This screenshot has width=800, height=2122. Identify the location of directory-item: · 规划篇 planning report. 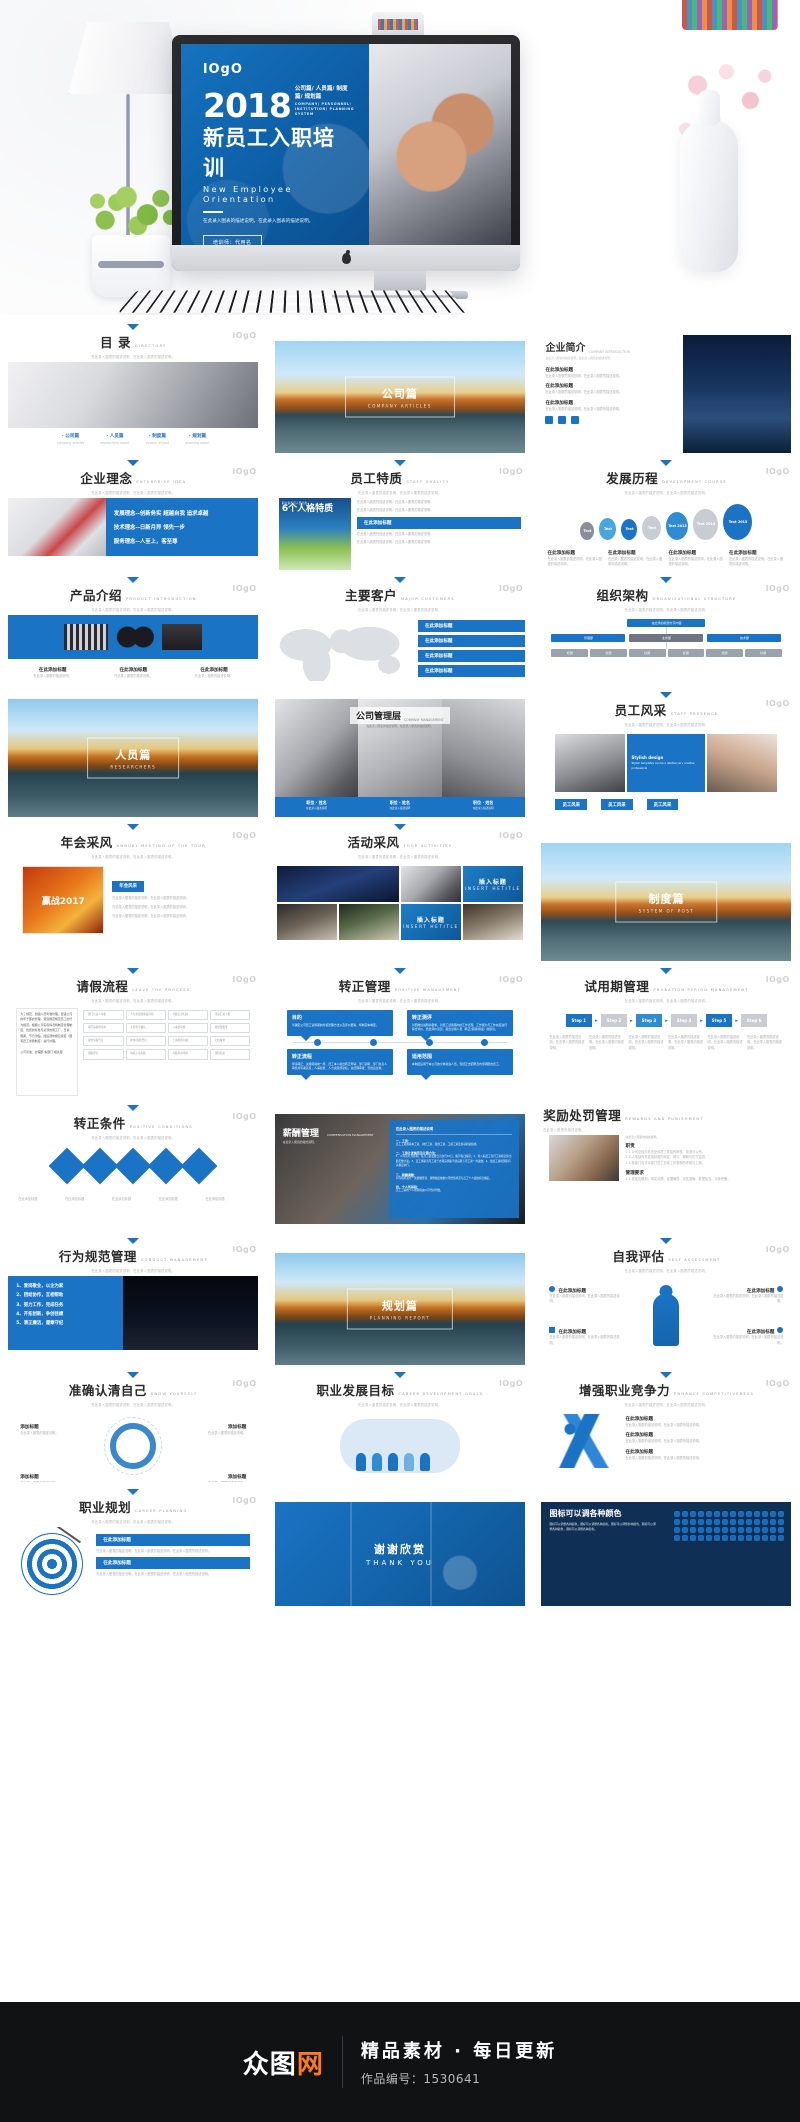
(197, 439).